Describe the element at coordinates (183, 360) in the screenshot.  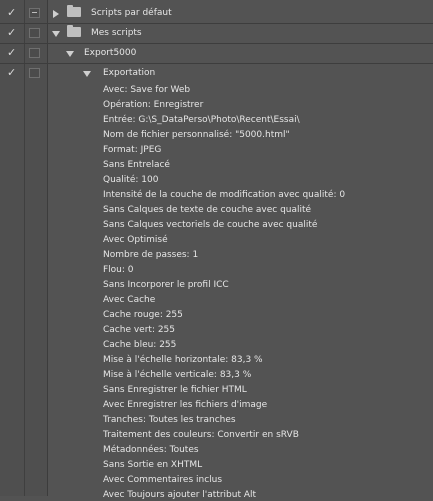
I see `param-item: Mise à l'échelle horizontale: 83,3 %` at that location.